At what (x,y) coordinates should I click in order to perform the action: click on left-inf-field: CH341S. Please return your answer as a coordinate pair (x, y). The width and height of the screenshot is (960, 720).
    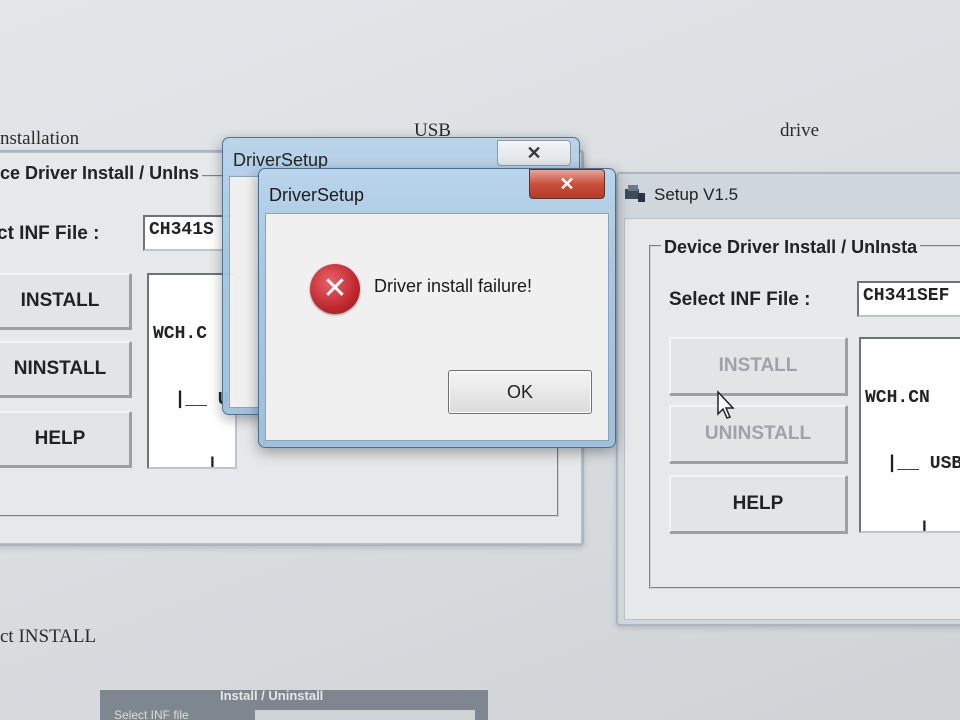
    Looking at the image, I should click on (188, 233).